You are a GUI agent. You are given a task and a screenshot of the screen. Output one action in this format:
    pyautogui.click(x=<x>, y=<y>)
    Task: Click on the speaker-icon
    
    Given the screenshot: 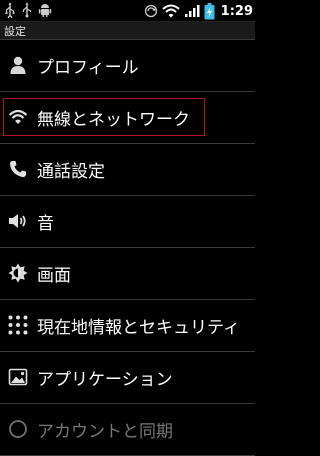 What is the action you would take?
    pyautogui.click(x=17, y=221)
    